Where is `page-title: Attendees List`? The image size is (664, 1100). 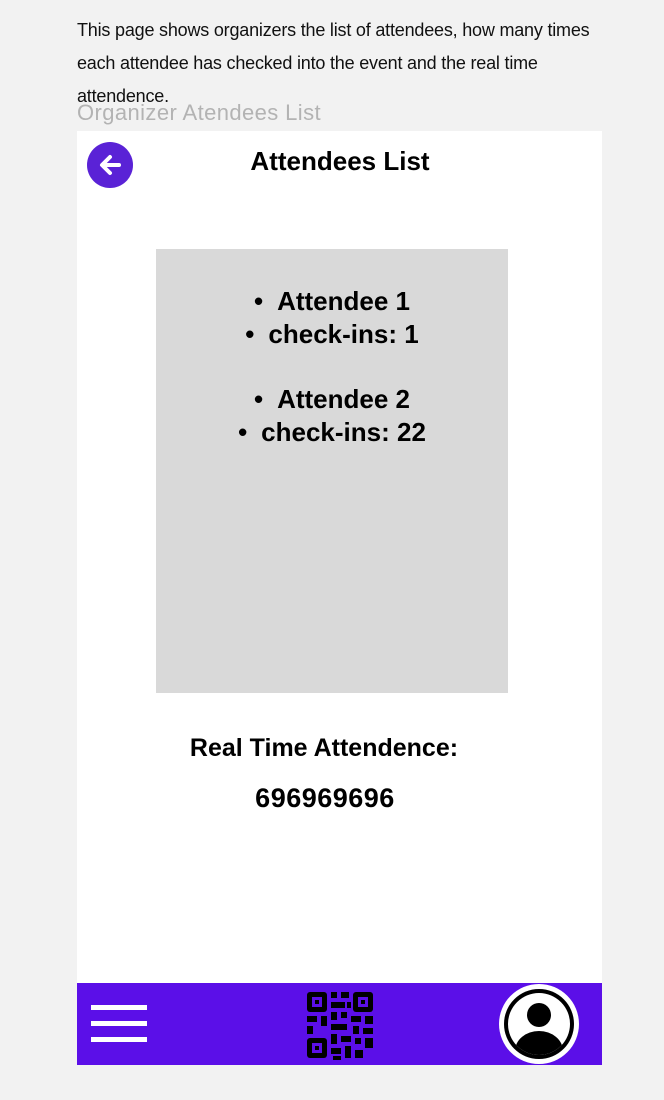 page-title: Attendees List is located at coordinates (340, 161).